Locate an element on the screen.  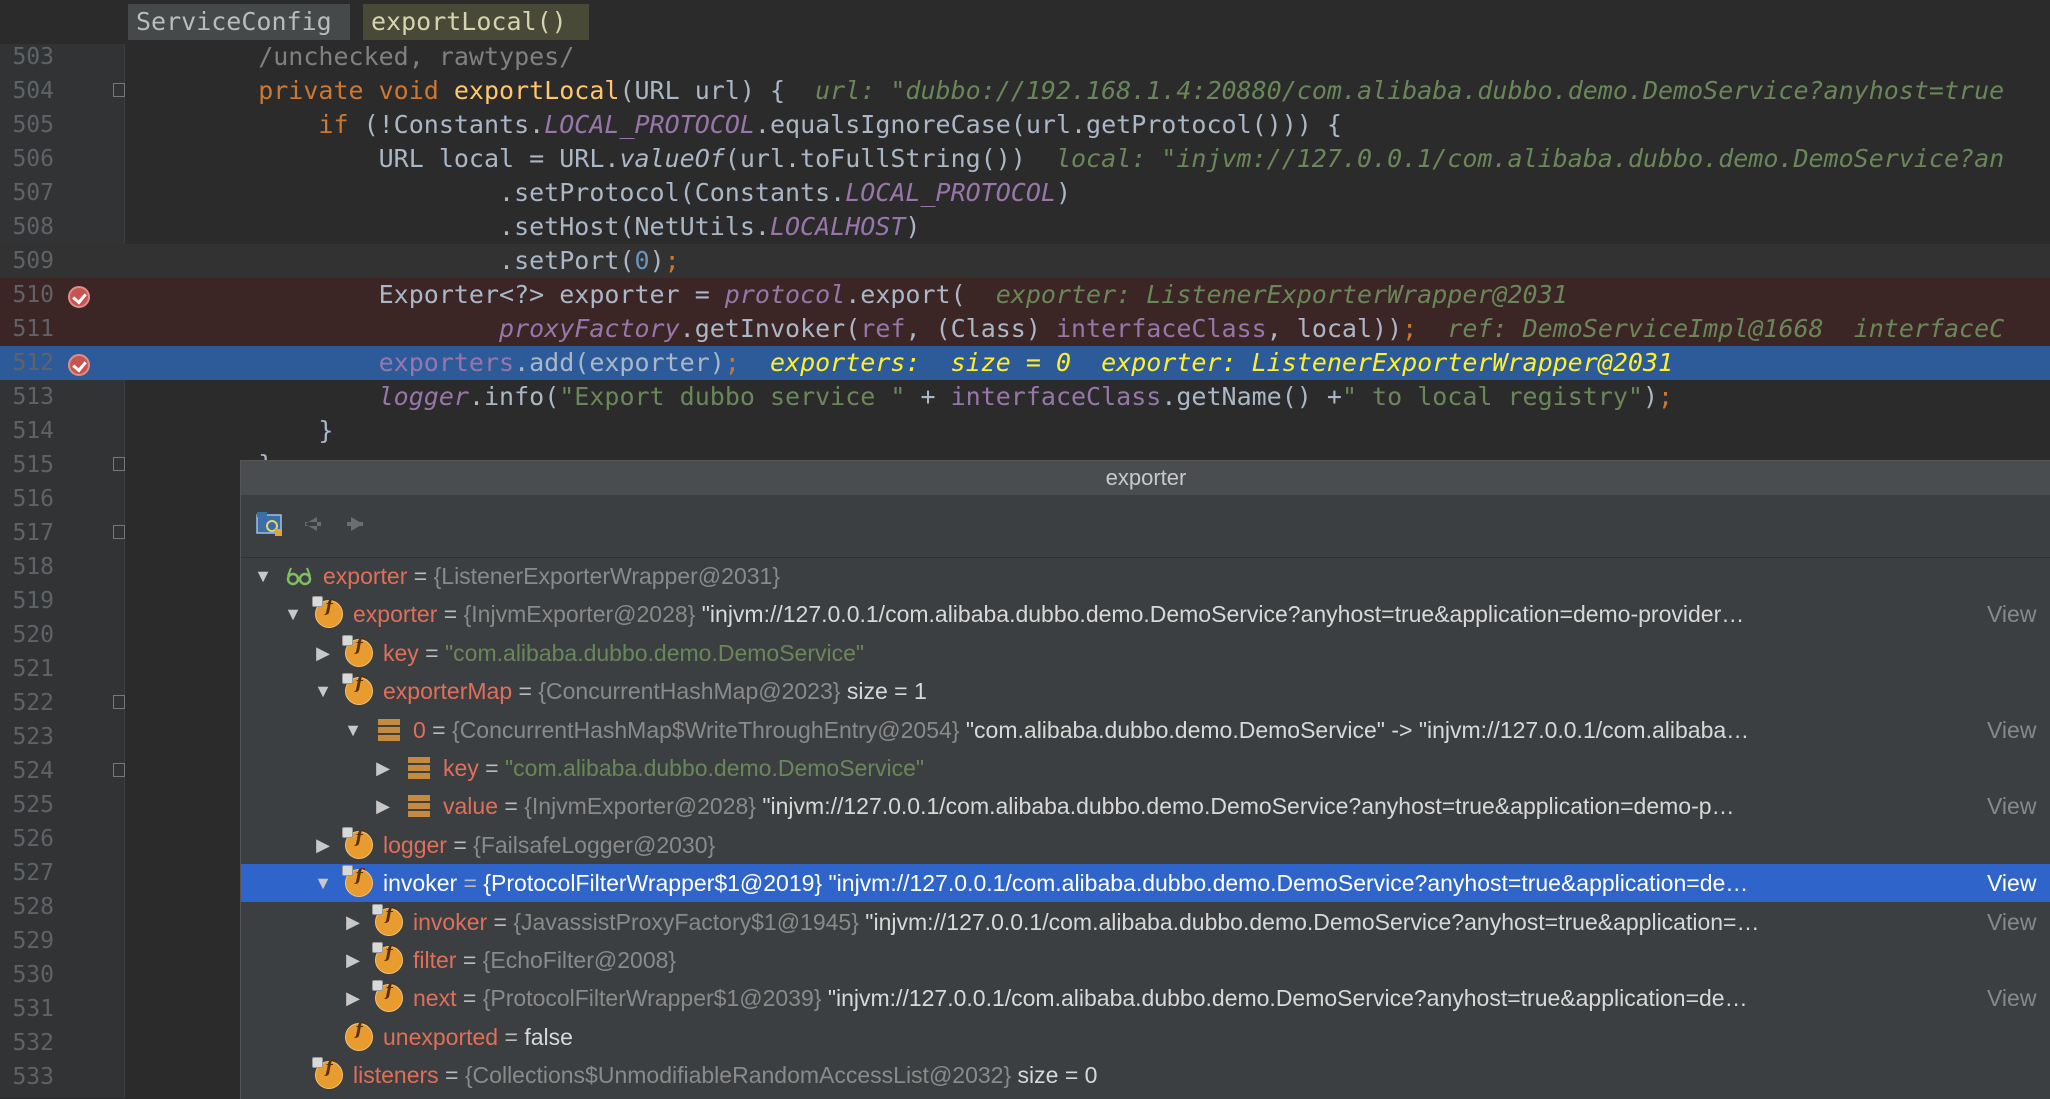
code-token: .equalsIgnoreCase(url.getProtocol())) { is located at coordinates (1048, 124).